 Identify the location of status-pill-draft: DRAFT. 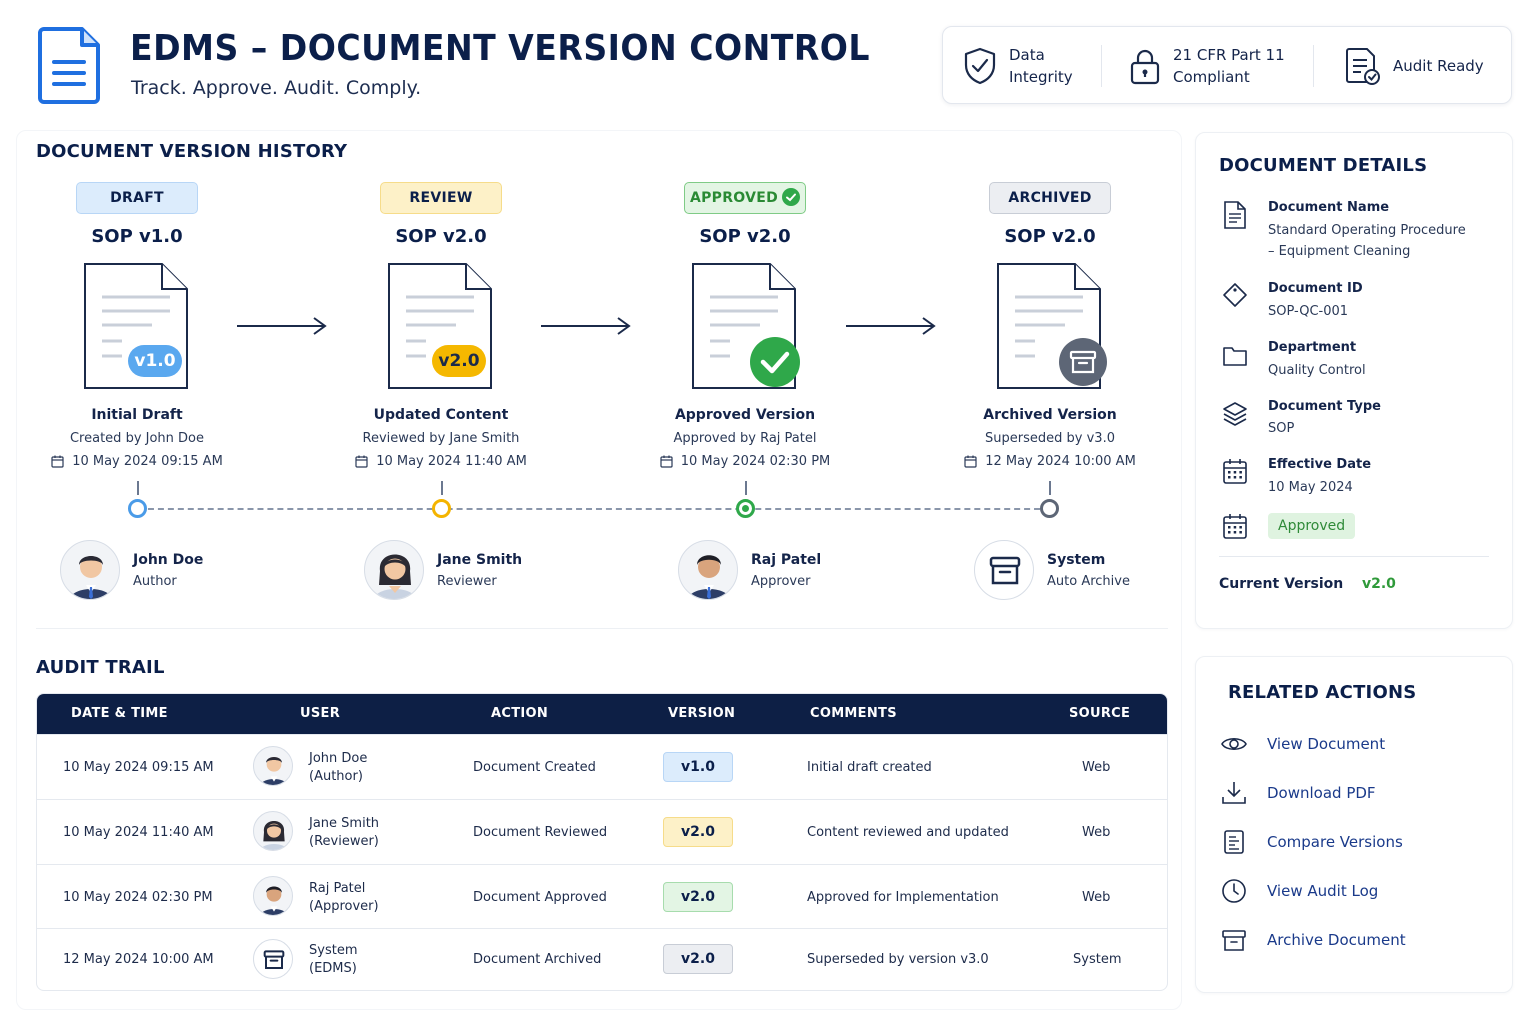
(137, 198).